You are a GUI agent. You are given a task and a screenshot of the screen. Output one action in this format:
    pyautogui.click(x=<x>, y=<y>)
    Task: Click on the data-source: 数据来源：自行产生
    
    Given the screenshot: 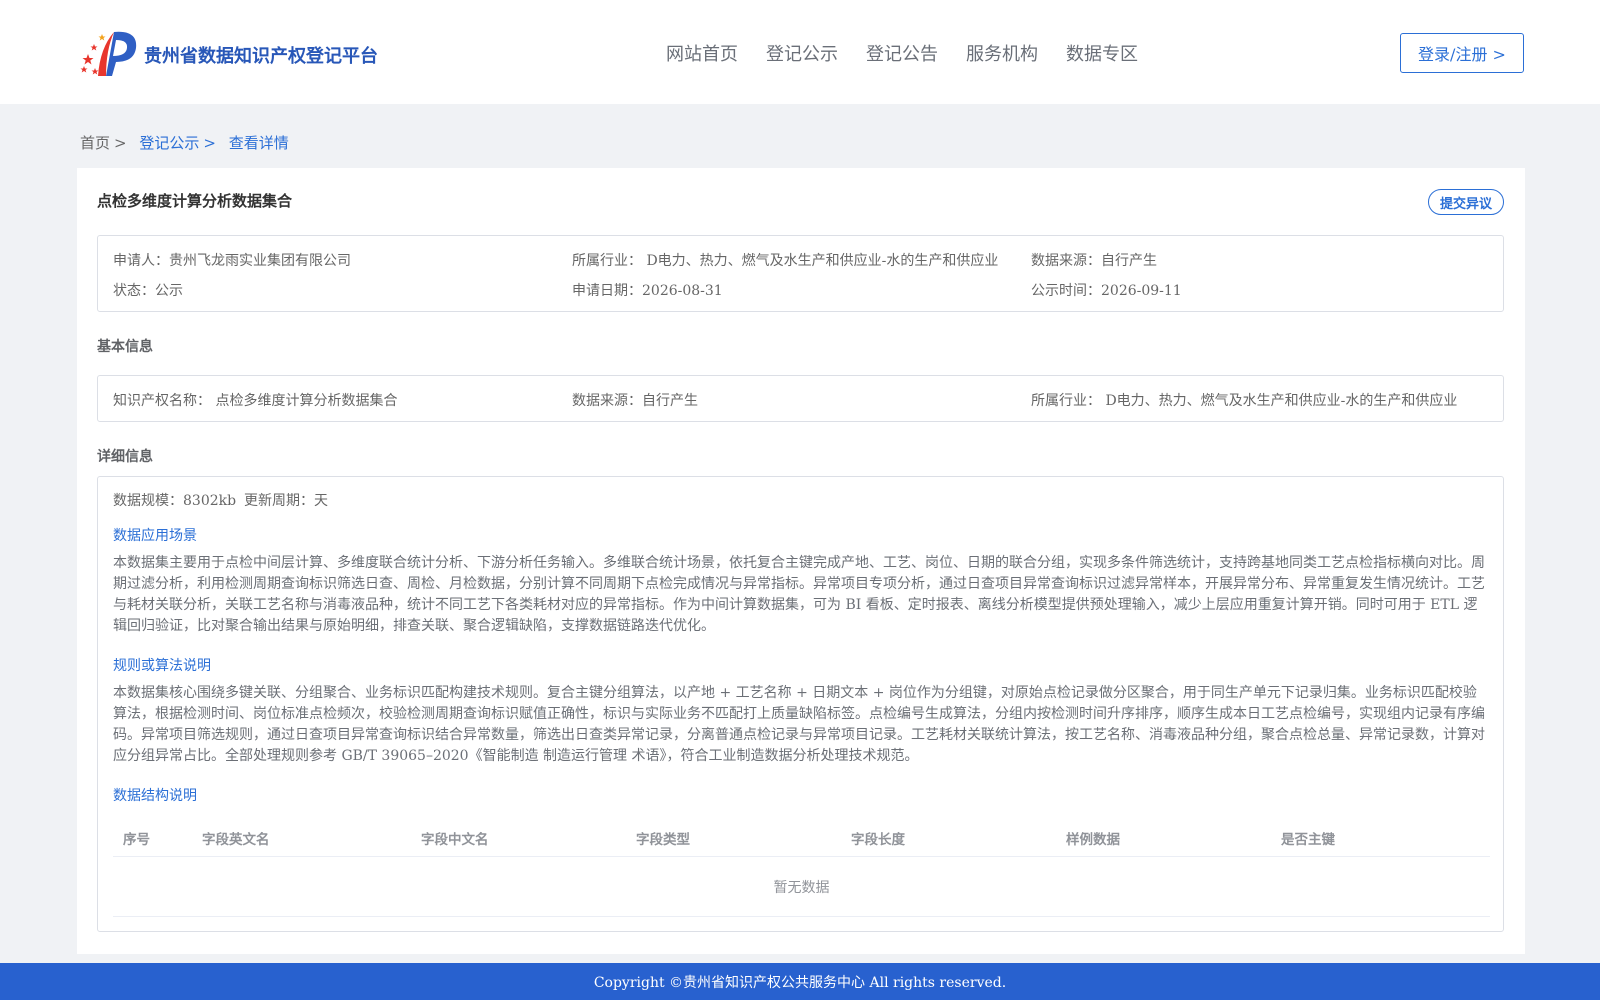 What is the action you would take?
    pyautogui.click(x=1094, y=261)
    